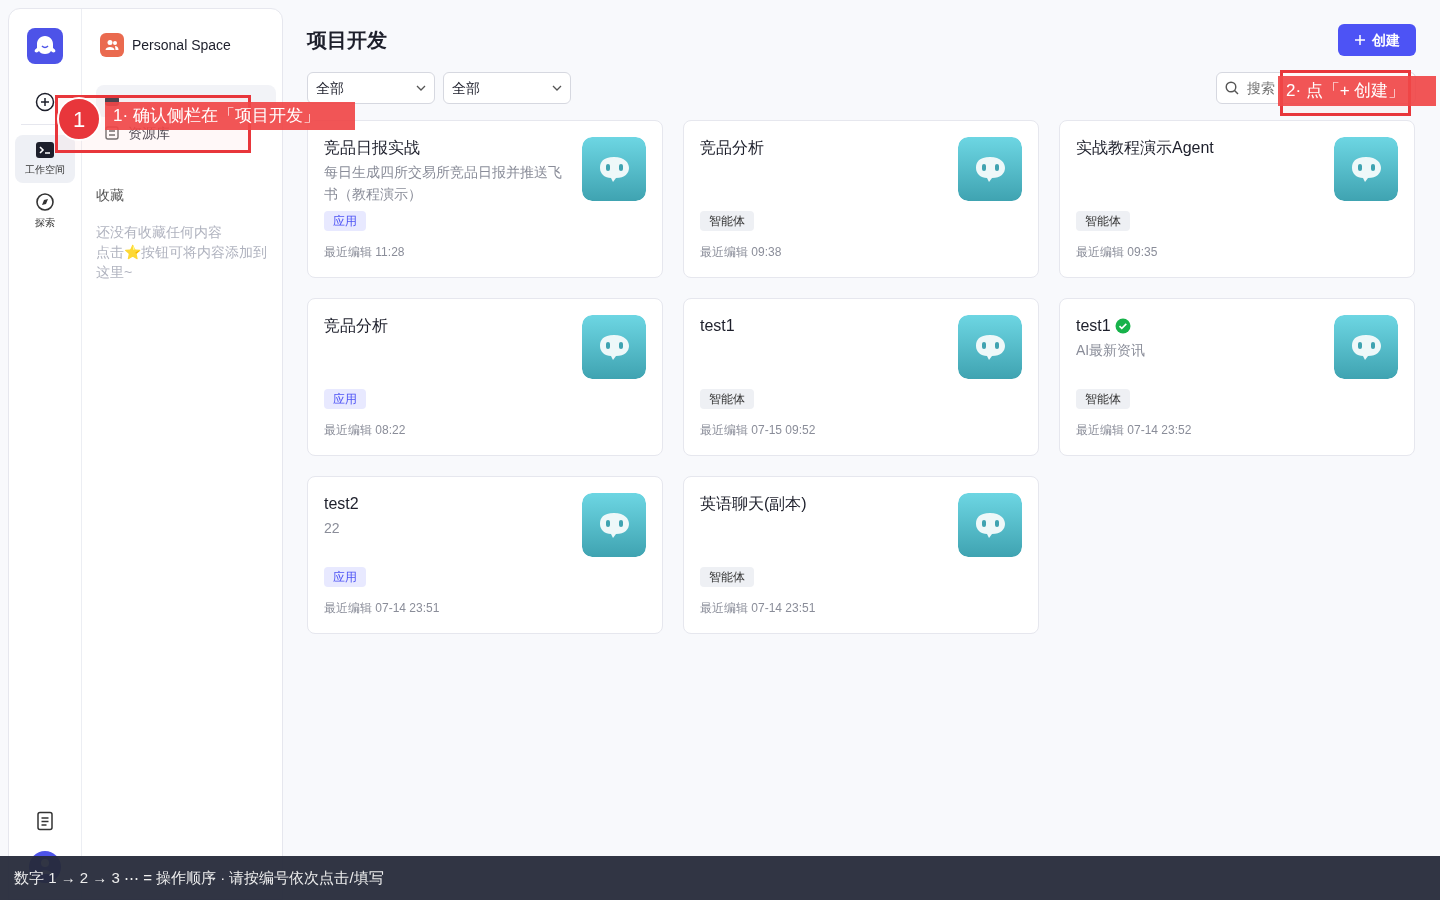 The image size is (1440, 900). I want to click on project-card: 竞品分析 应用 最近编辑 08:22, so click(485, 377).